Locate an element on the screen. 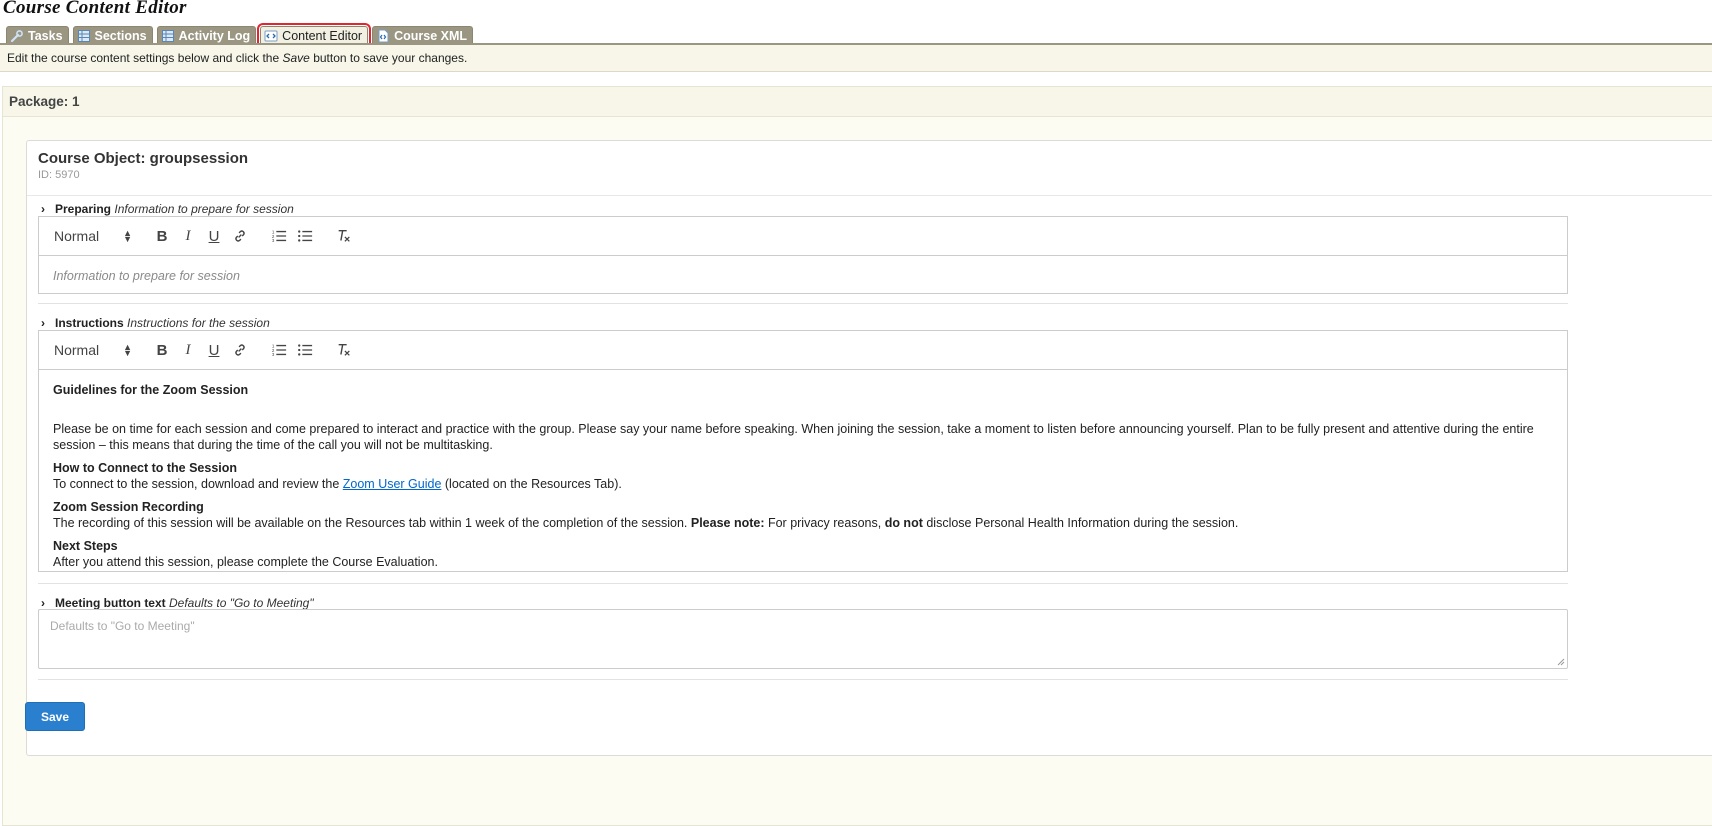  content-heading: Guidelines for the Zoom Session is located at coordinates (151, 390).